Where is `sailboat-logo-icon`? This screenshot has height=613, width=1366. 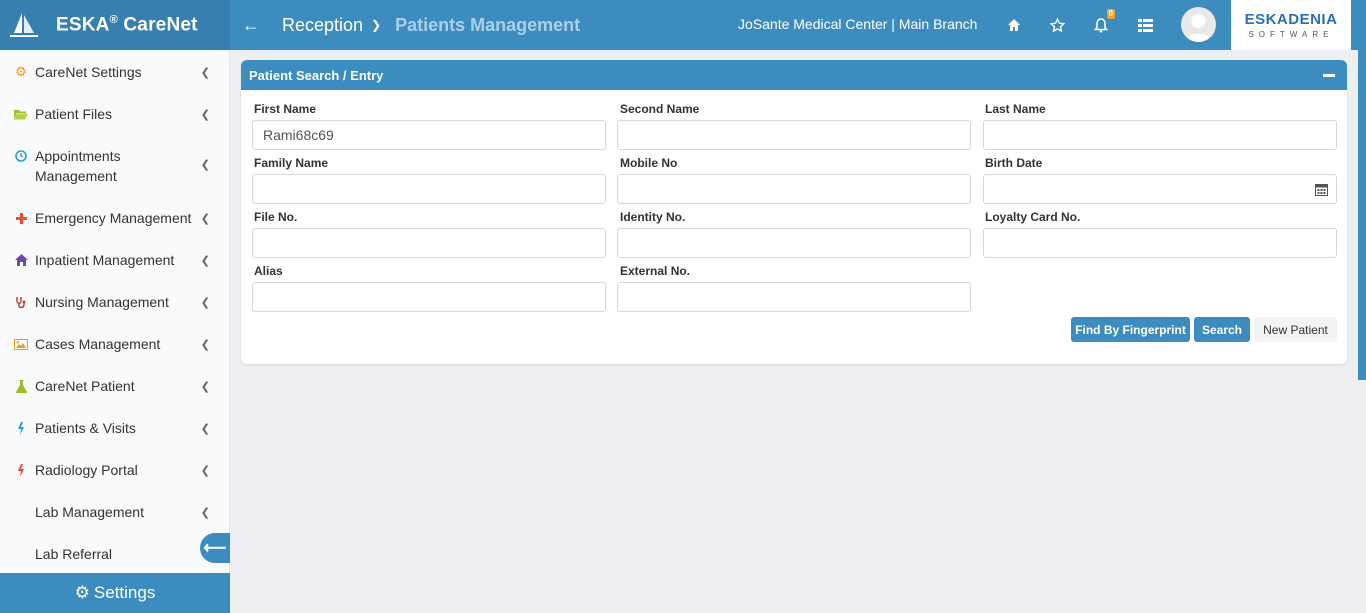 sailboat-logo-icon is located at coordinates (24, 25).